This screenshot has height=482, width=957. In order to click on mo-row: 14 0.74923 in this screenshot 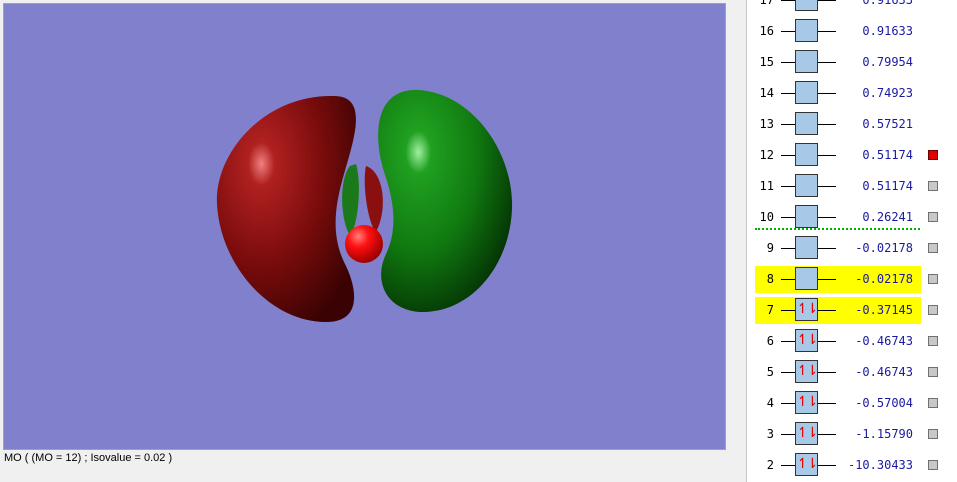, I will do `click(852, 94)`.